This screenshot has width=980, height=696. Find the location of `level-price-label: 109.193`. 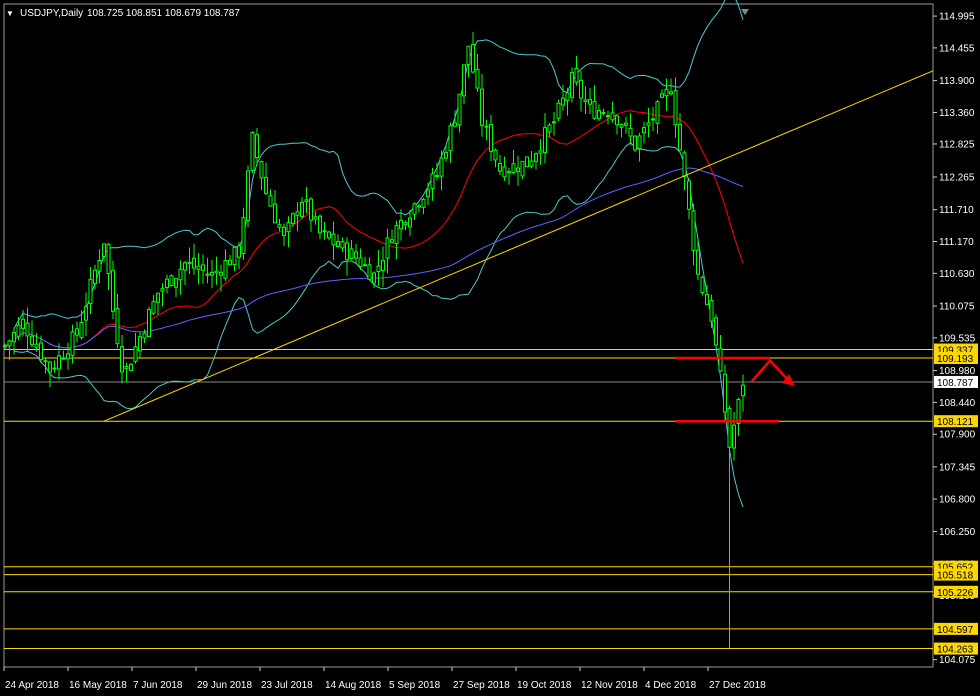

level-price-label: 109.193 is located at coordinates (955, 359).